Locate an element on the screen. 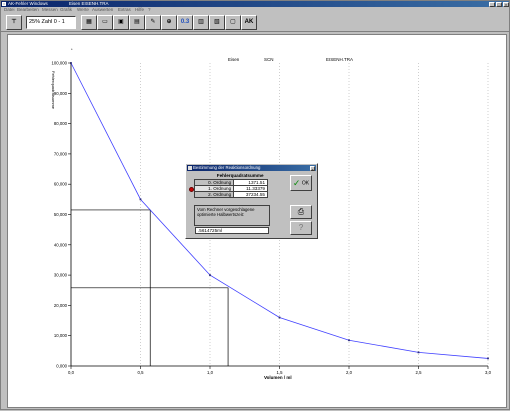  maximize-icon: □ is located at coordinates (499, 4).